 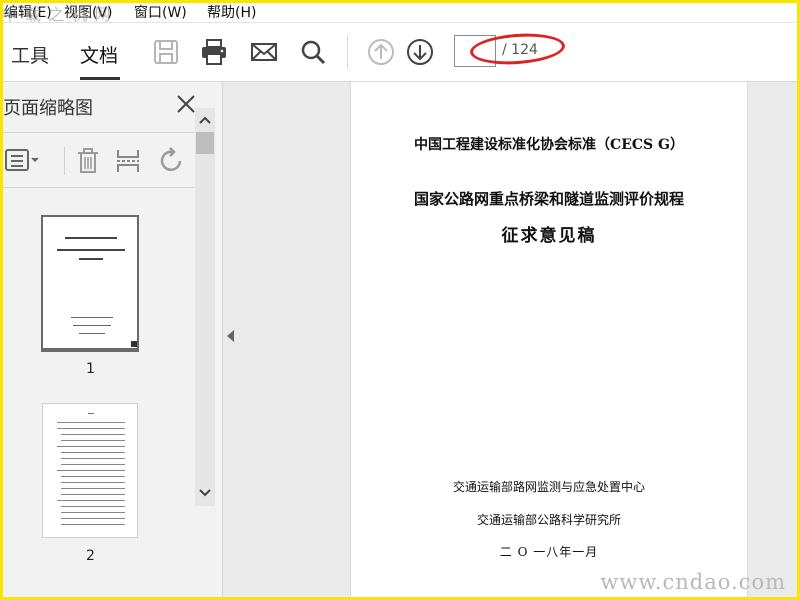 I want to click on extract-icon, so click(x=128, y=161).